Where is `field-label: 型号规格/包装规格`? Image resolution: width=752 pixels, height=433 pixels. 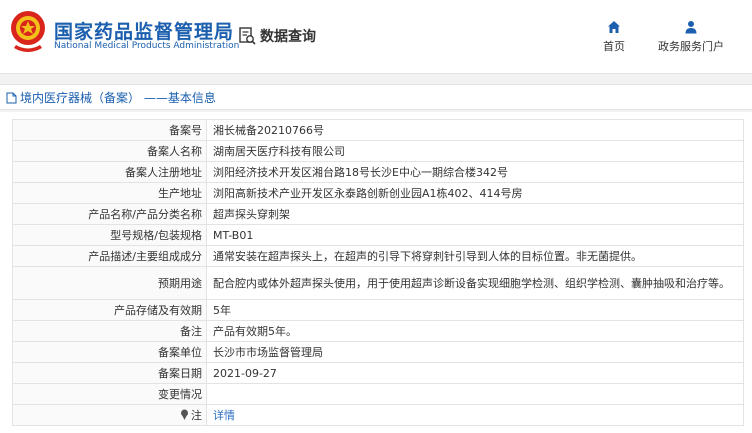
field-label: 型号规格/包装规格 is located at coordinates (109, 235).